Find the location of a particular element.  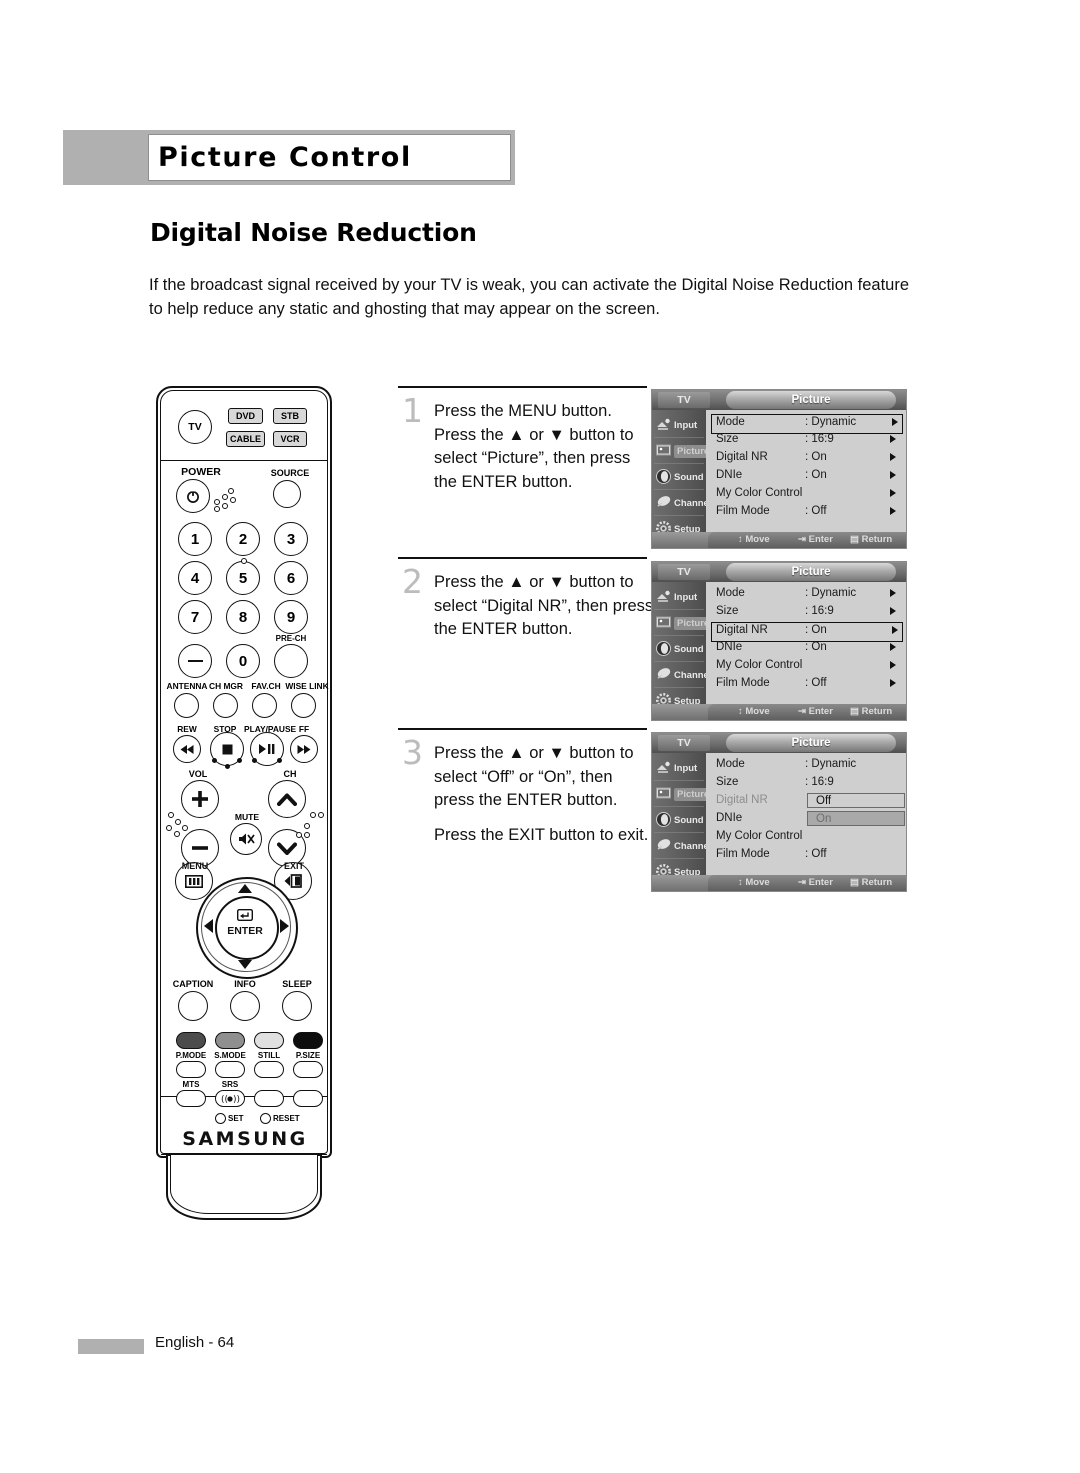

remote-button-dvd: DVD is located at coordinates (245, 416).